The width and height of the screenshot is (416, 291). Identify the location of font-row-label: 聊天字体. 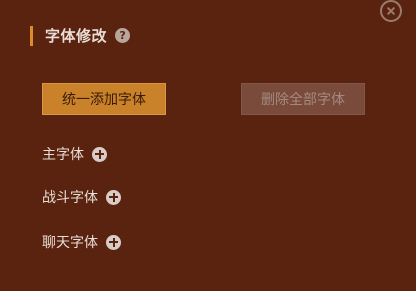
(70, 243).